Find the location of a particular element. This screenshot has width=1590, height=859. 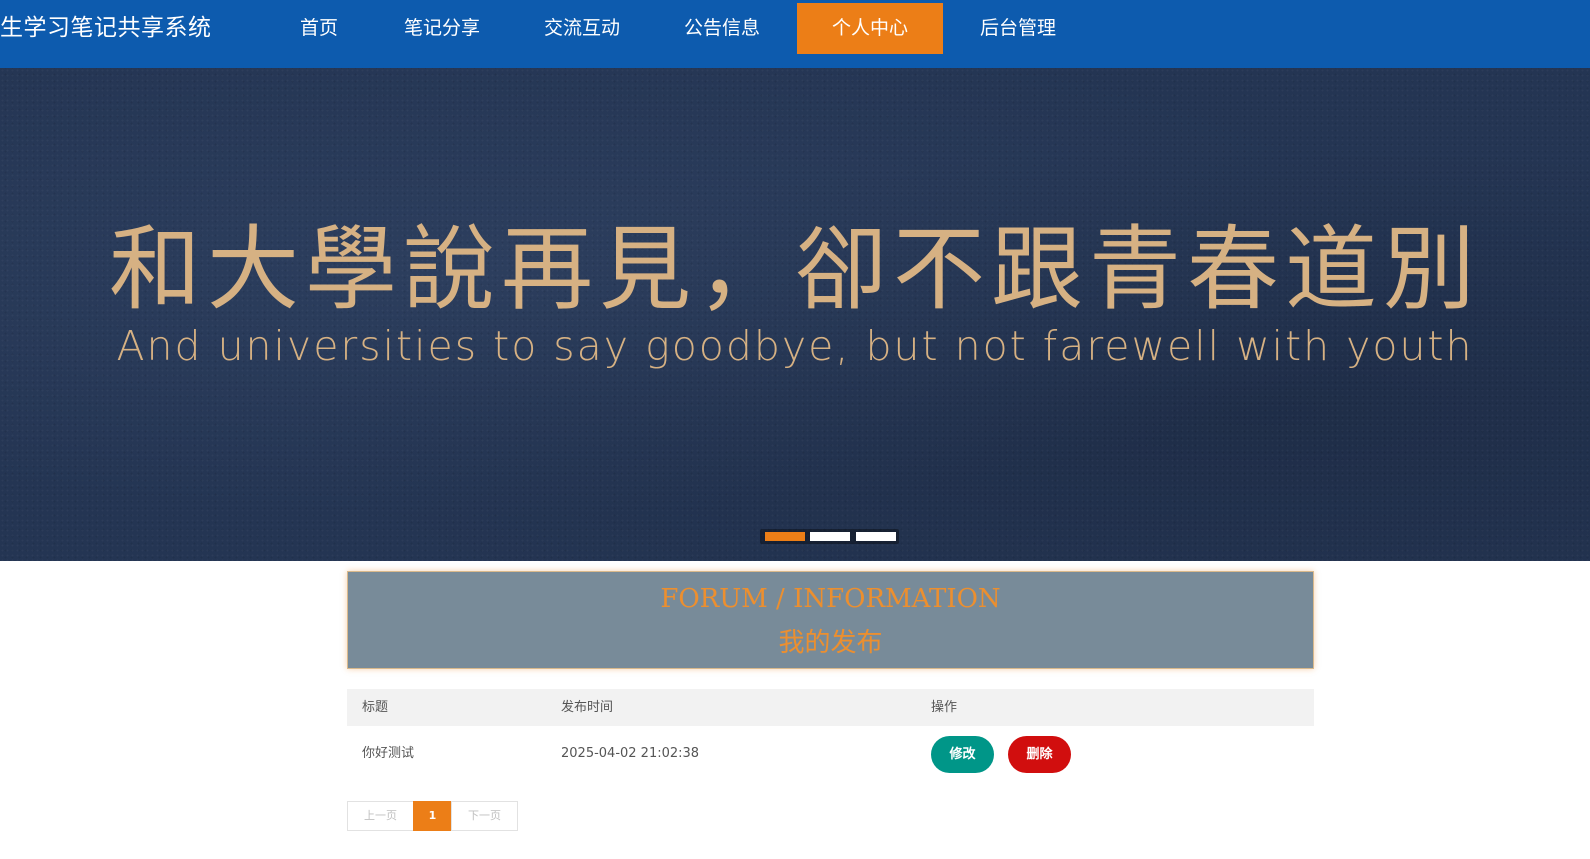

nav-announcements: 公告信息 is located at coordinates (722, 28).